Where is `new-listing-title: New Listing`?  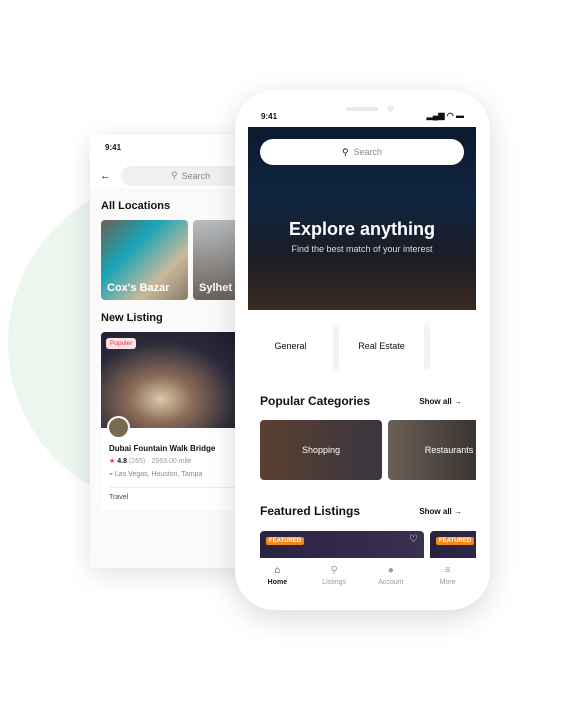
new-listing-title: New Listing is located at coordinates (132, 318).